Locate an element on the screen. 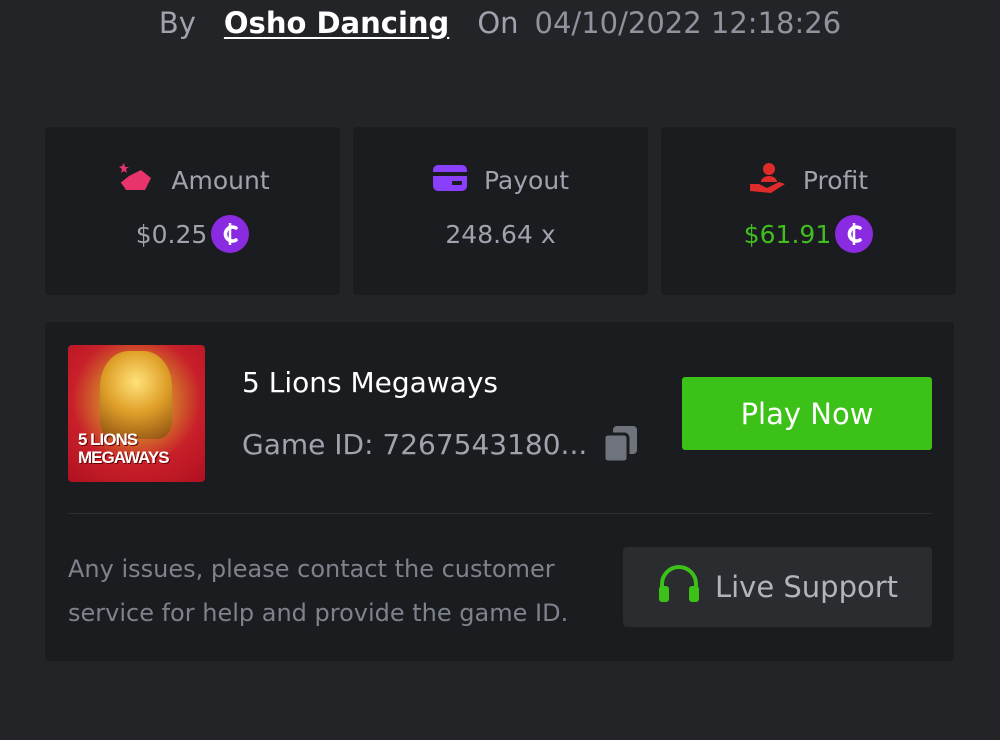 Image resolution: width=1000 pixels, height=740 pixels. timestamp: 04/10/2022 12:18:26 is located at coordinates (688, 23).